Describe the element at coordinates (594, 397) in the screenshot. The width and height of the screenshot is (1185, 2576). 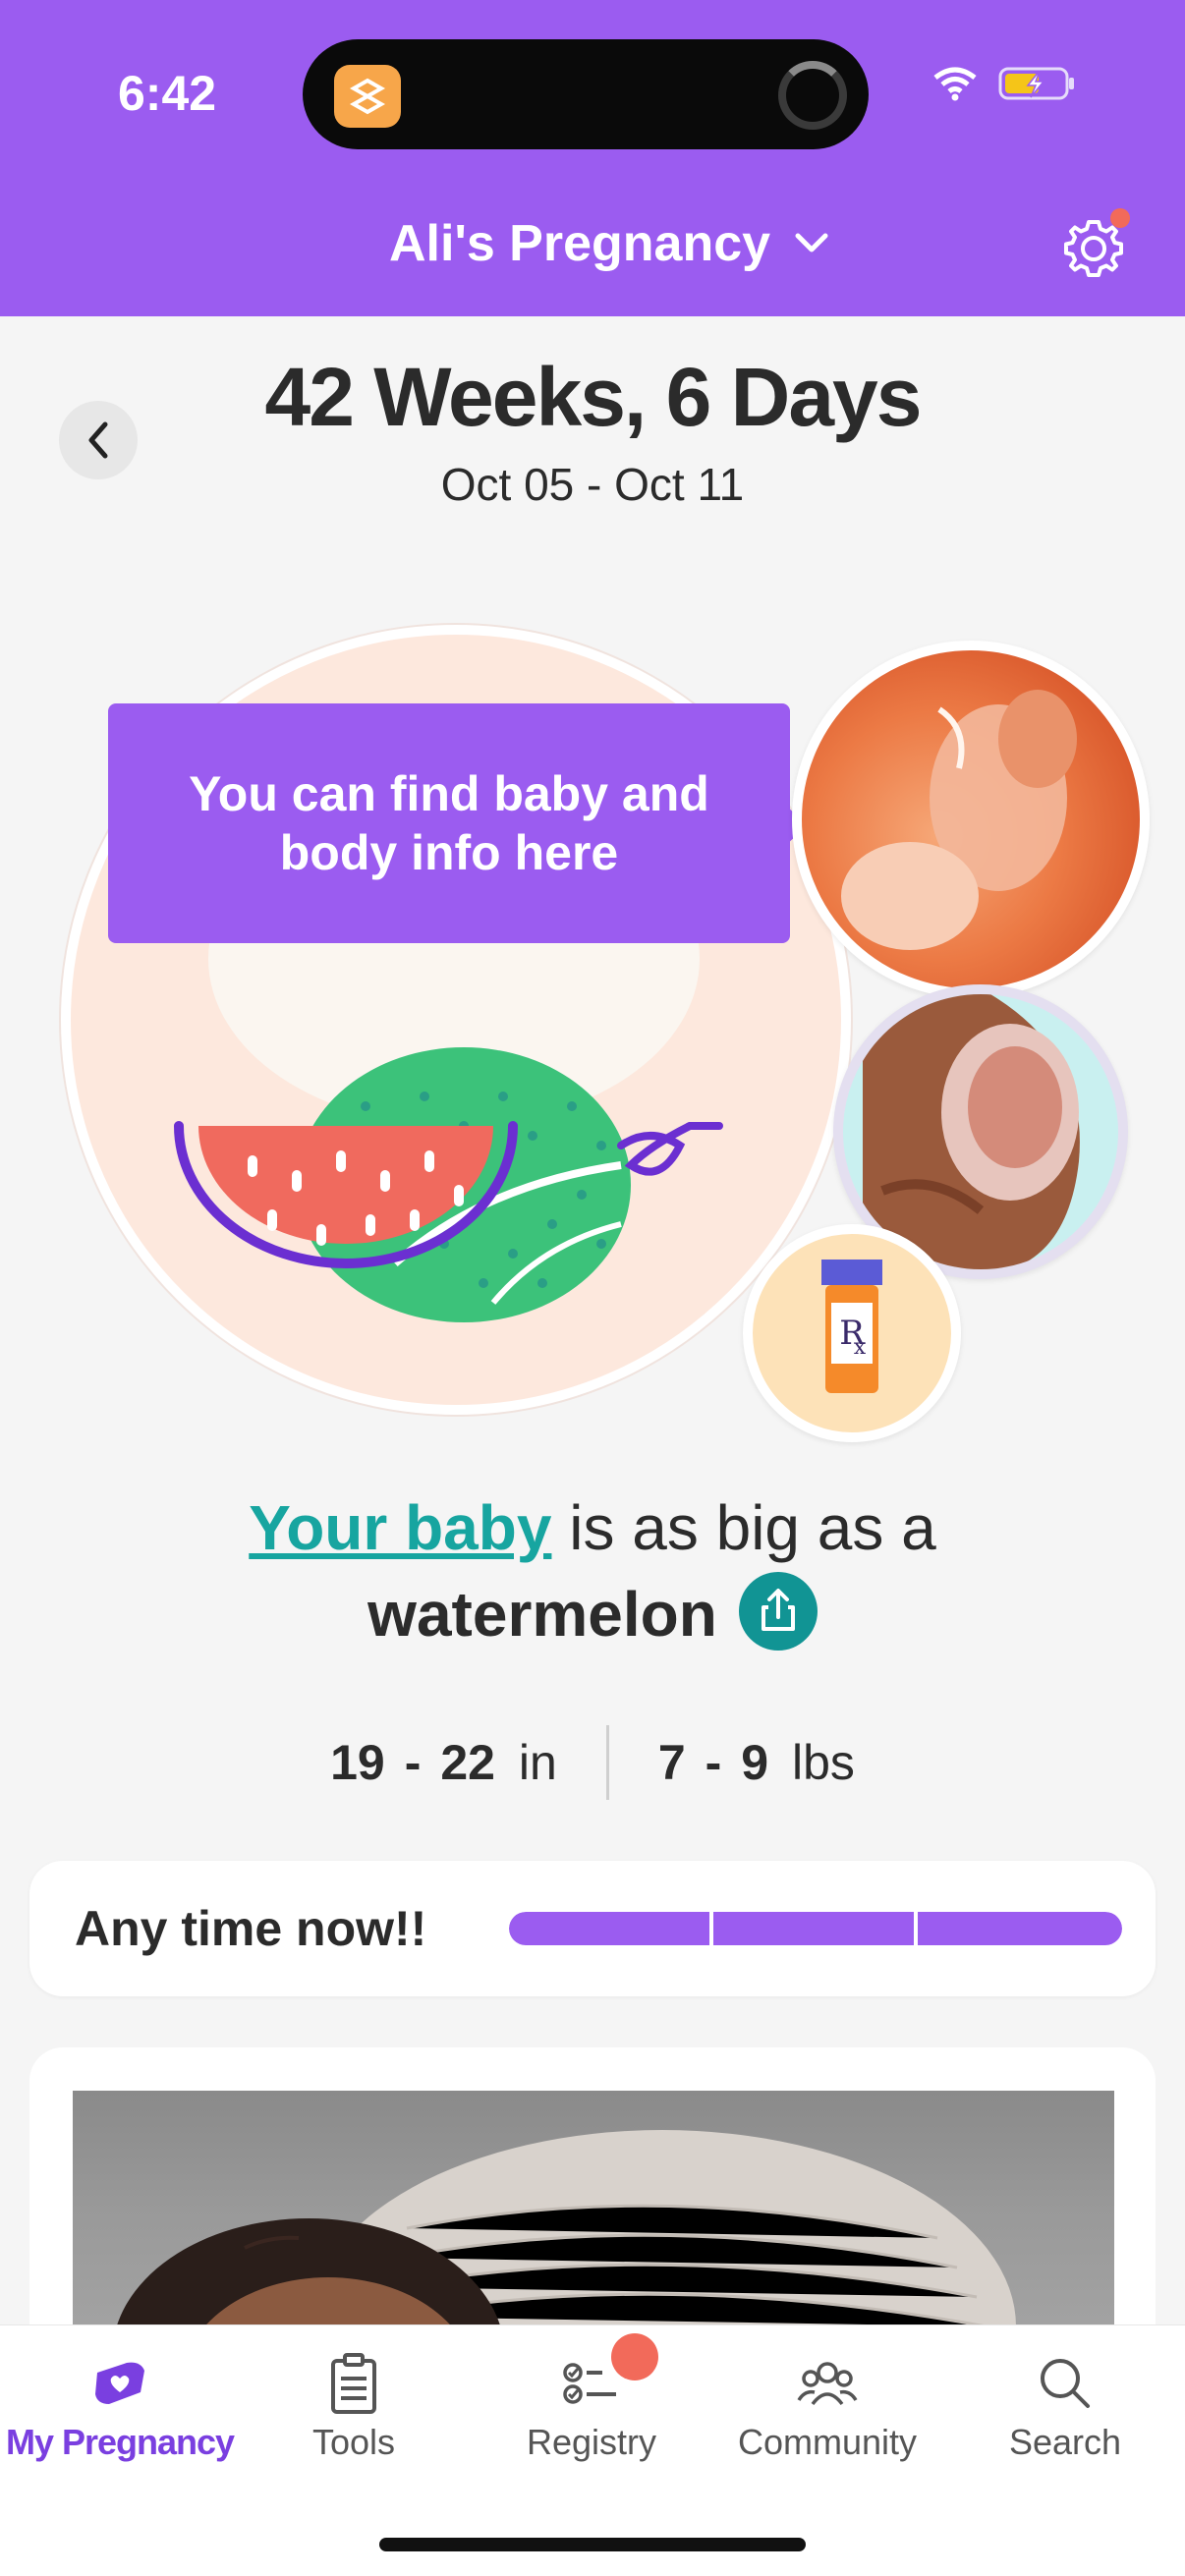
I see `week-title: 42 Weeks, 6 Days` at that location.